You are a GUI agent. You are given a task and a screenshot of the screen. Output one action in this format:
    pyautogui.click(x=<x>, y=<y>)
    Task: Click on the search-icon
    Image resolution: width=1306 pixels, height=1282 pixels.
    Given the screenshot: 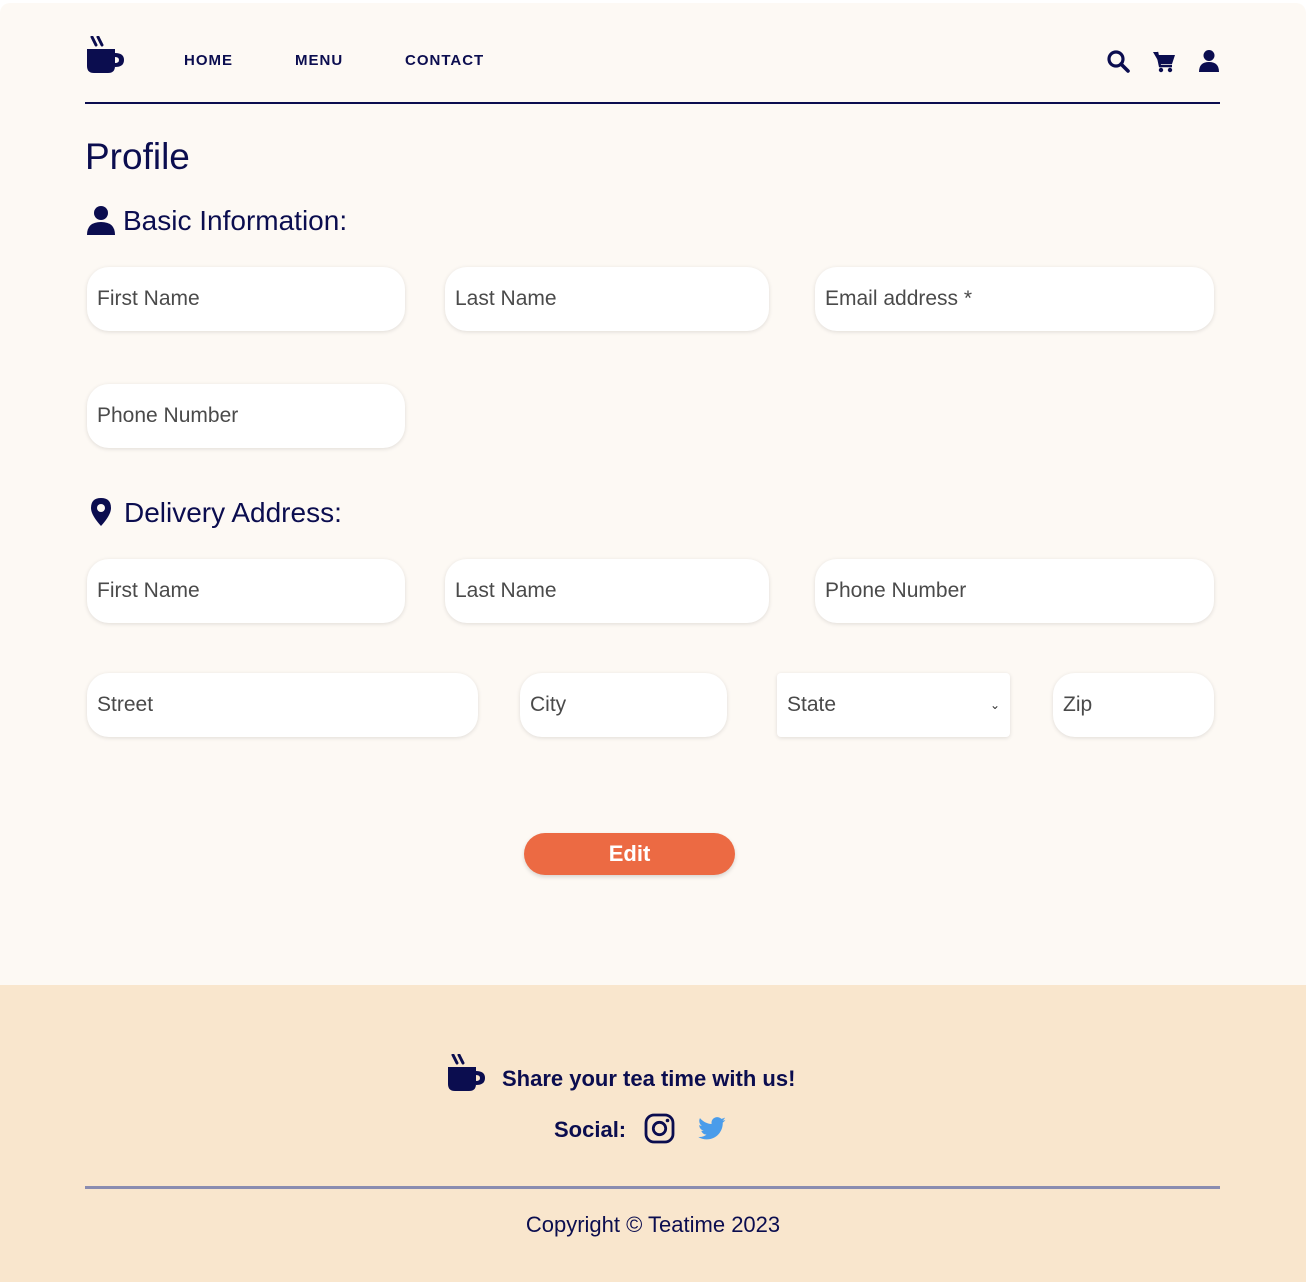 What is the action you would take?
    pyautogui.click(x=1118, y=61)
    